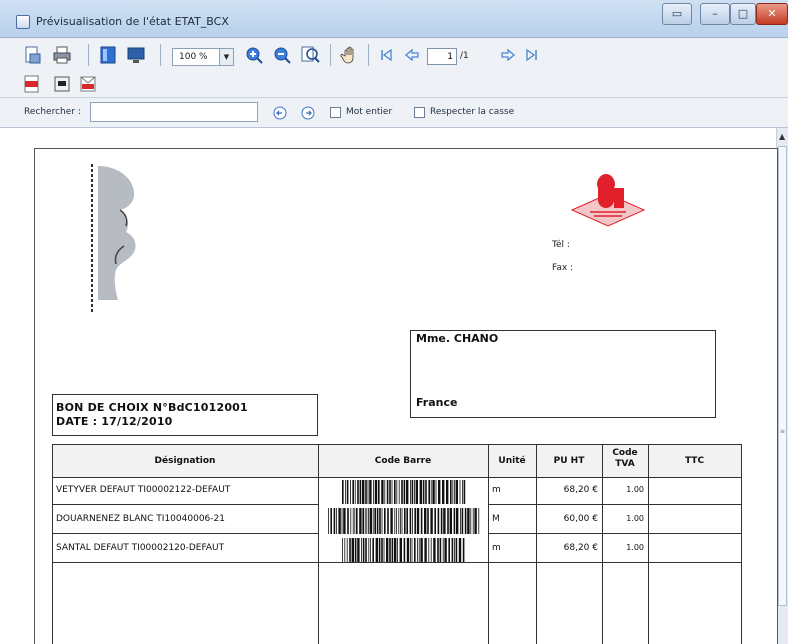 This screenshot has width=788, height=644. I want to click on maximize-button: □, so click(743, 14).